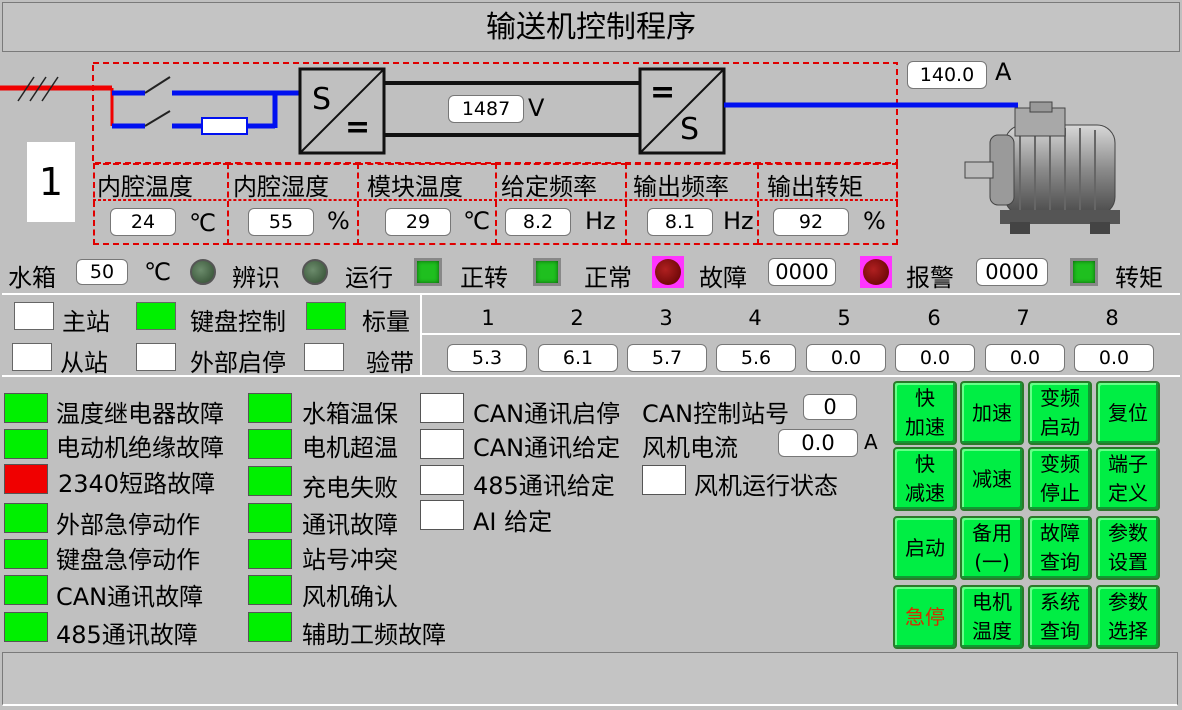  I want to click on cavity-temp-field: 24, so click(143, 222).